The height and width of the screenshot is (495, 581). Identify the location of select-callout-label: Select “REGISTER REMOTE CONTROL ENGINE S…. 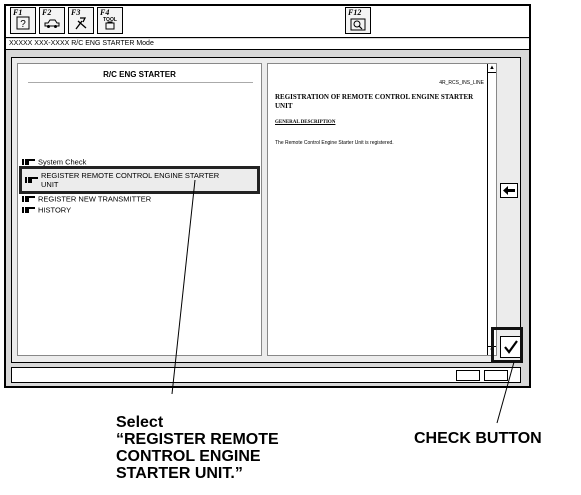
(197, 448).